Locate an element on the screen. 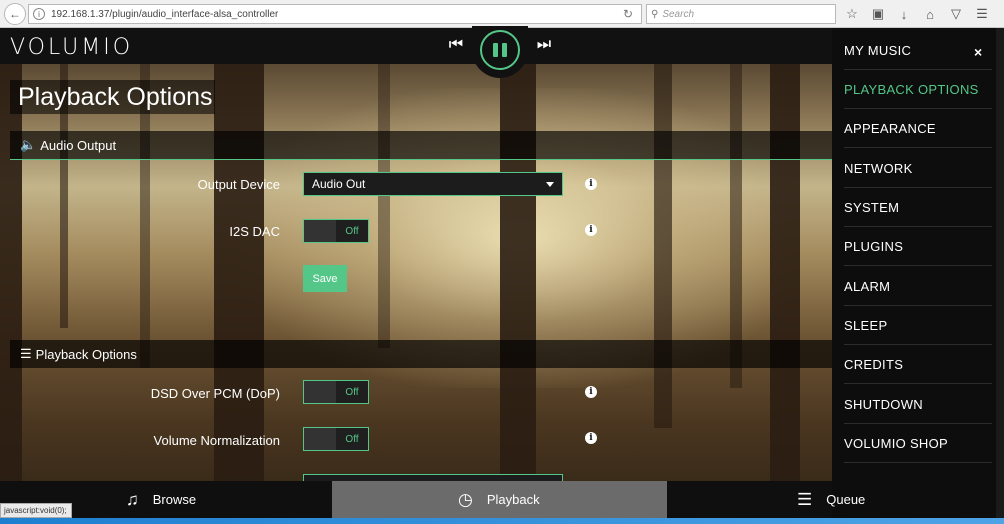 This screenshot has width=1004, height=524. search-icon: ⚲ is located at coordinates (655, 14).